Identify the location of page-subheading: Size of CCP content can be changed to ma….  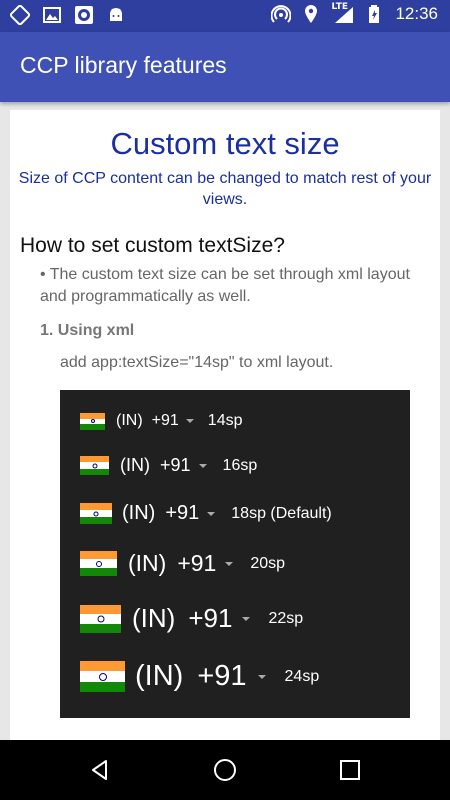
(225, 189).